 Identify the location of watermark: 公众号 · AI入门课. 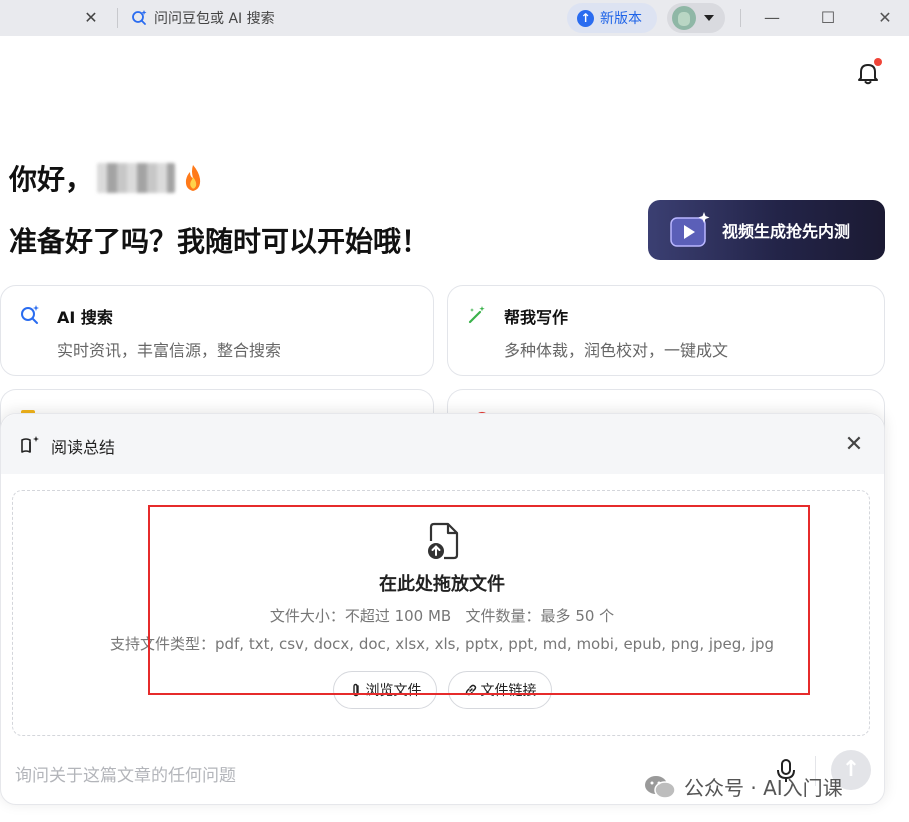
(743, 786).